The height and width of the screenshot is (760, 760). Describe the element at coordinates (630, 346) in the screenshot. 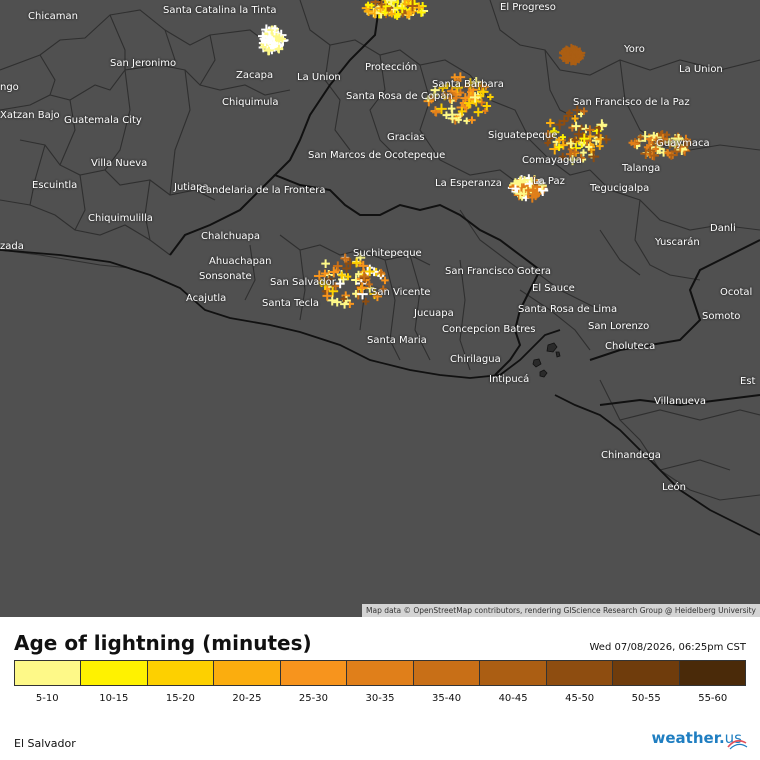

I see `city-label: Choluteca` at that location.